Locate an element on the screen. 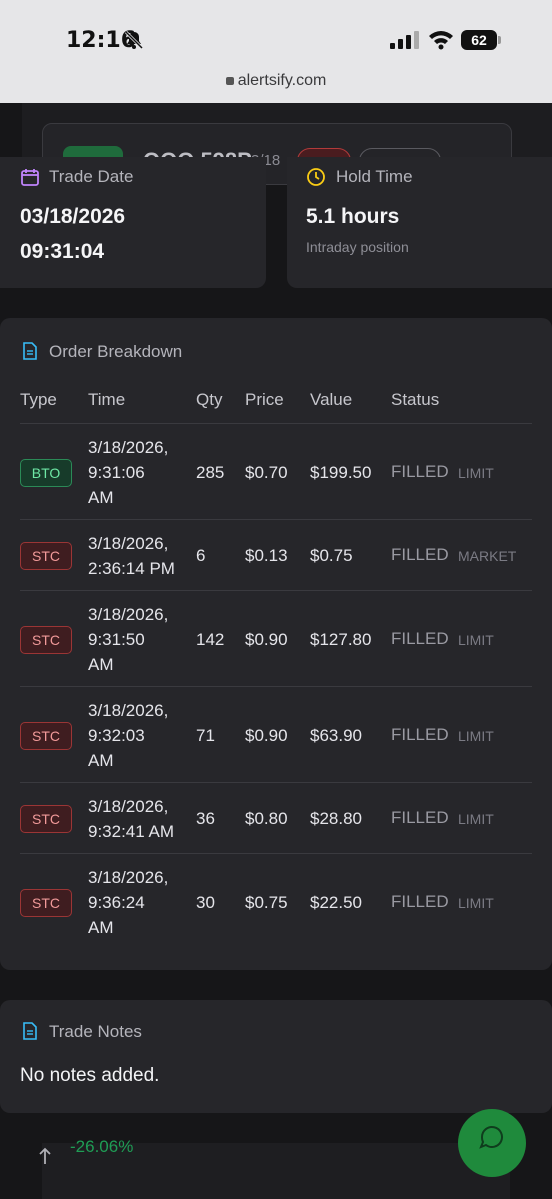 Image resolution: width=552 pixels, height=1199 pixels. url-bar: alertsify.com is located at coordinates (276, 81).